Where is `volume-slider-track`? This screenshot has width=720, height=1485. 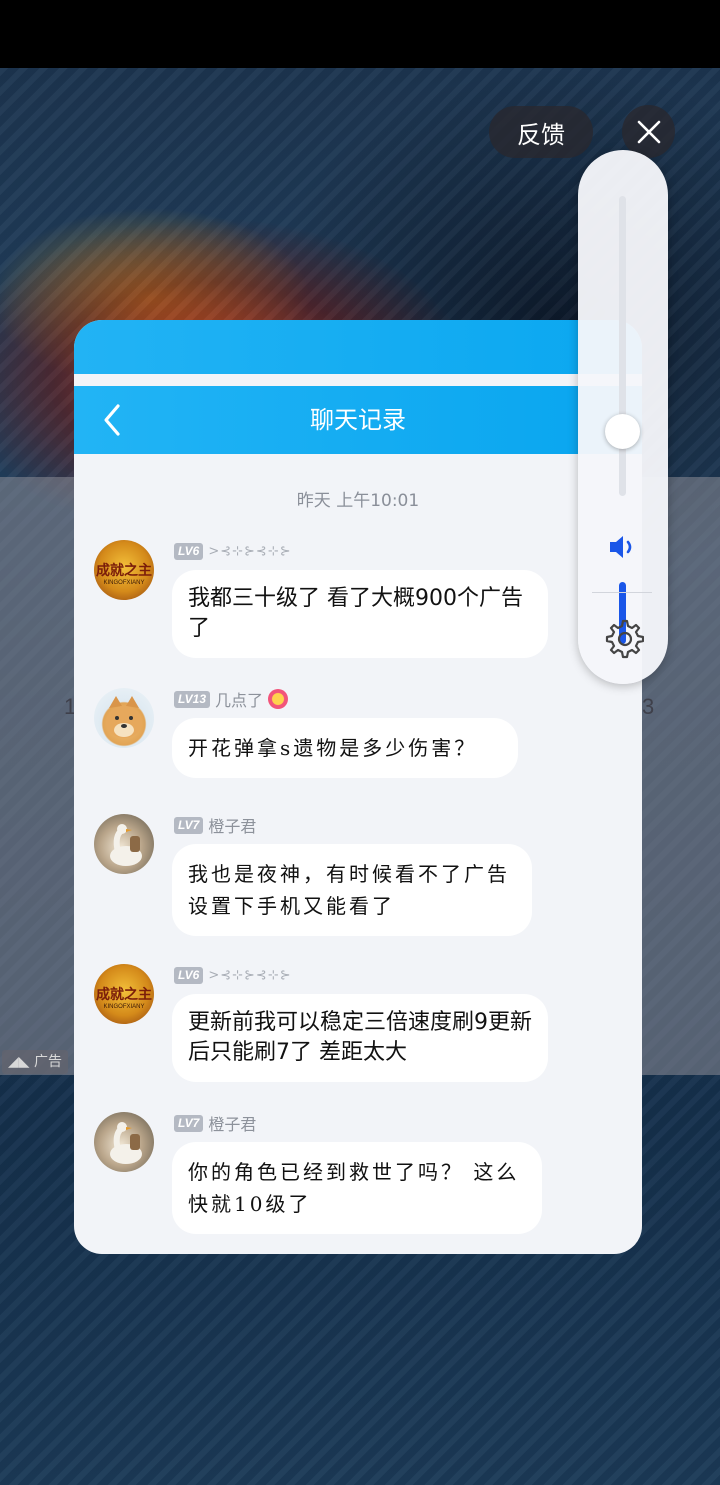
volume-slider-track is located at coordinates (622, 346).